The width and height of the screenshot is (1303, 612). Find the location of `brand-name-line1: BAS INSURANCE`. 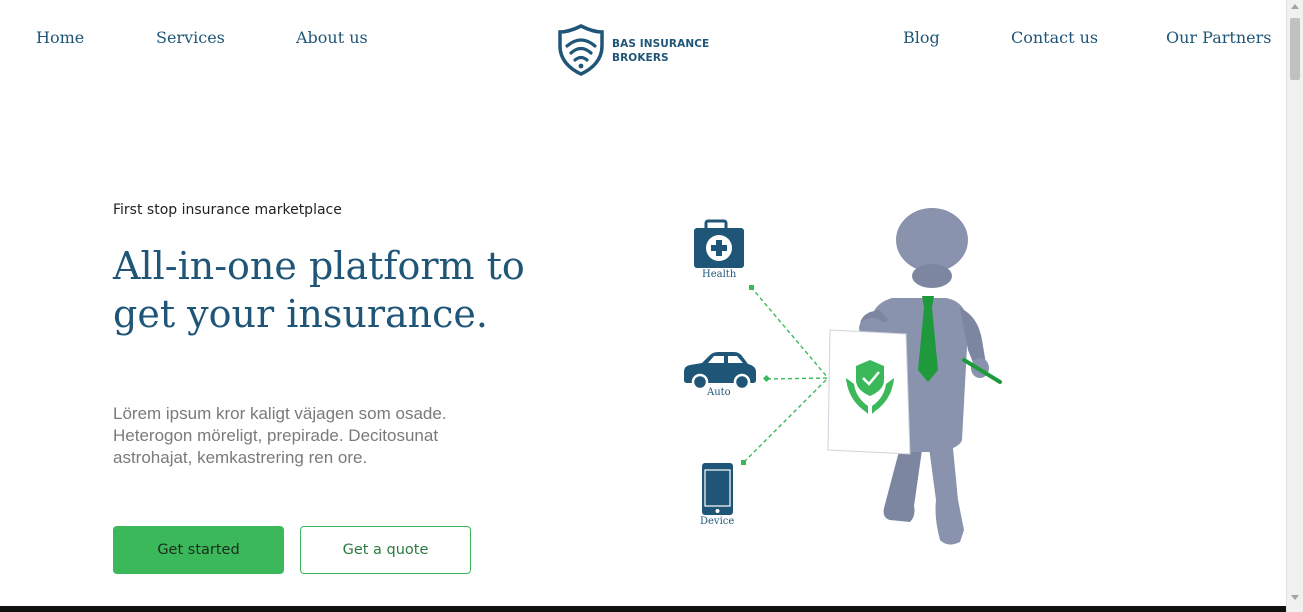

brand-name-line1: BAS INSURANCE is located at coordinates (661, 44).